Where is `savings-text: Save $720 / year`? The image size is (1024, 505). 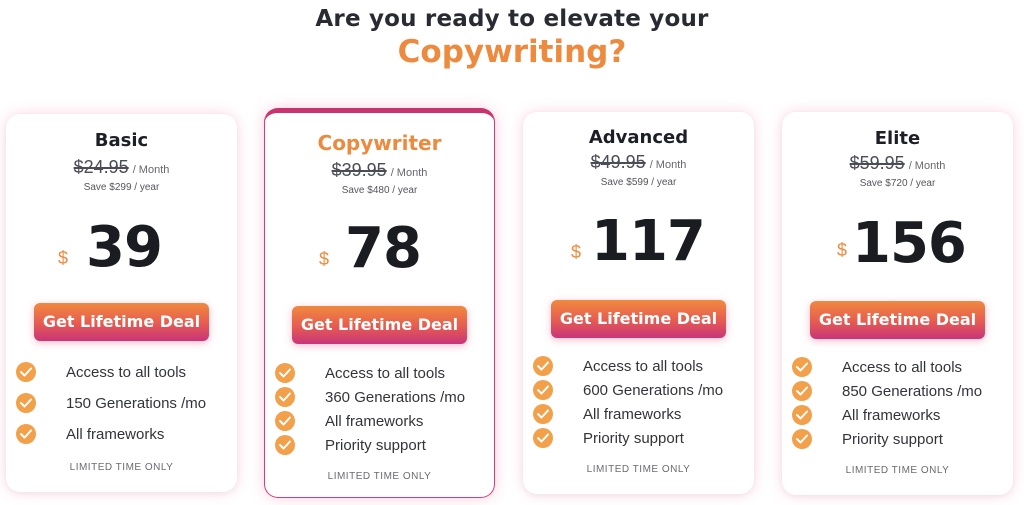
savings-text: Save $720 / year is located at coordinates (897, 183).